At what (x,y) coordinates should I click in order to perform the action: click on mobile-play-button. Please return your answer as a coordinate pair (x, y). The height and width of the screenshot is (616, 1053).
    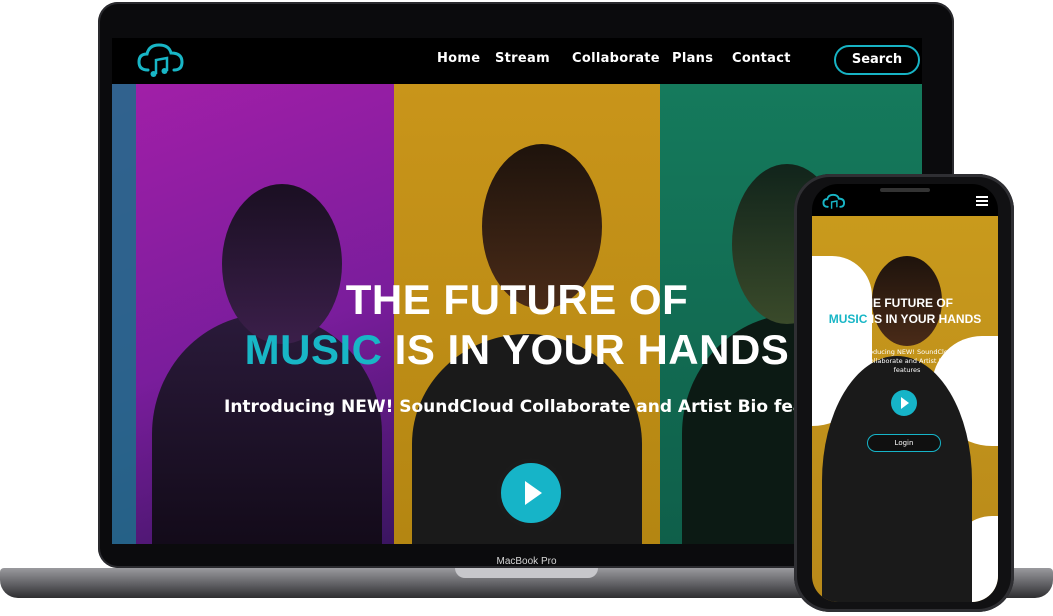
    Looking at the image, I should click on (904, 403).